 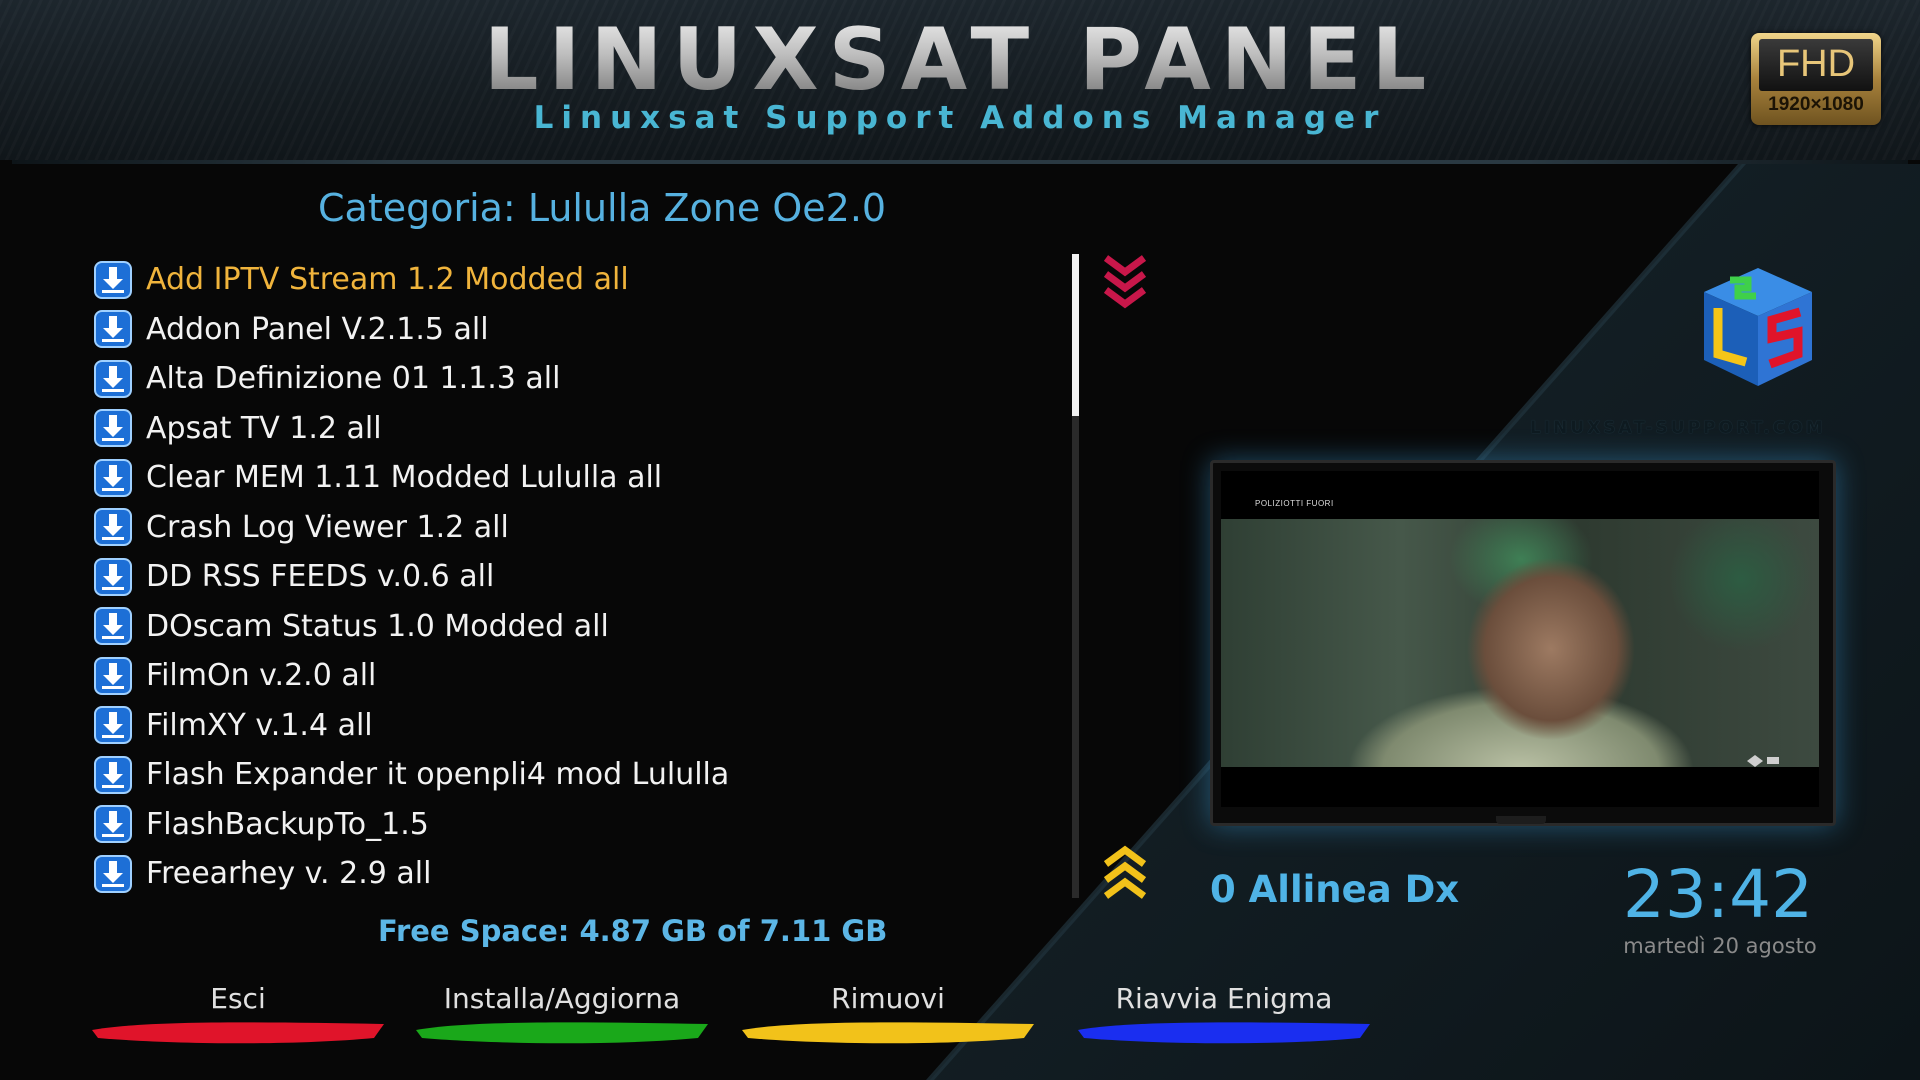 I want to click on page-up-arrow-icon, so click(x=1125, y=872).